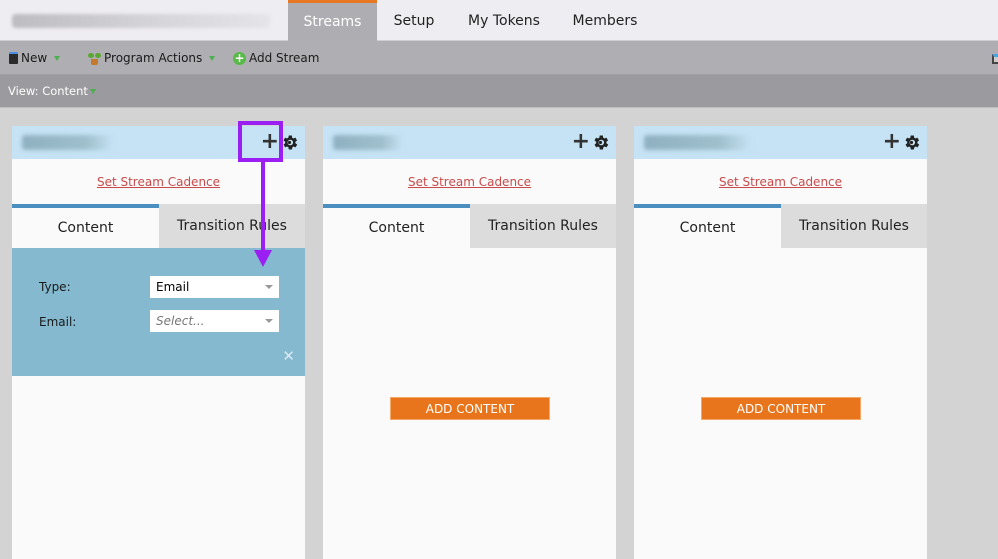 The width and height of the screenshot is (998, 559). I want to click on annotation-arrow-line, so click(263, 208).